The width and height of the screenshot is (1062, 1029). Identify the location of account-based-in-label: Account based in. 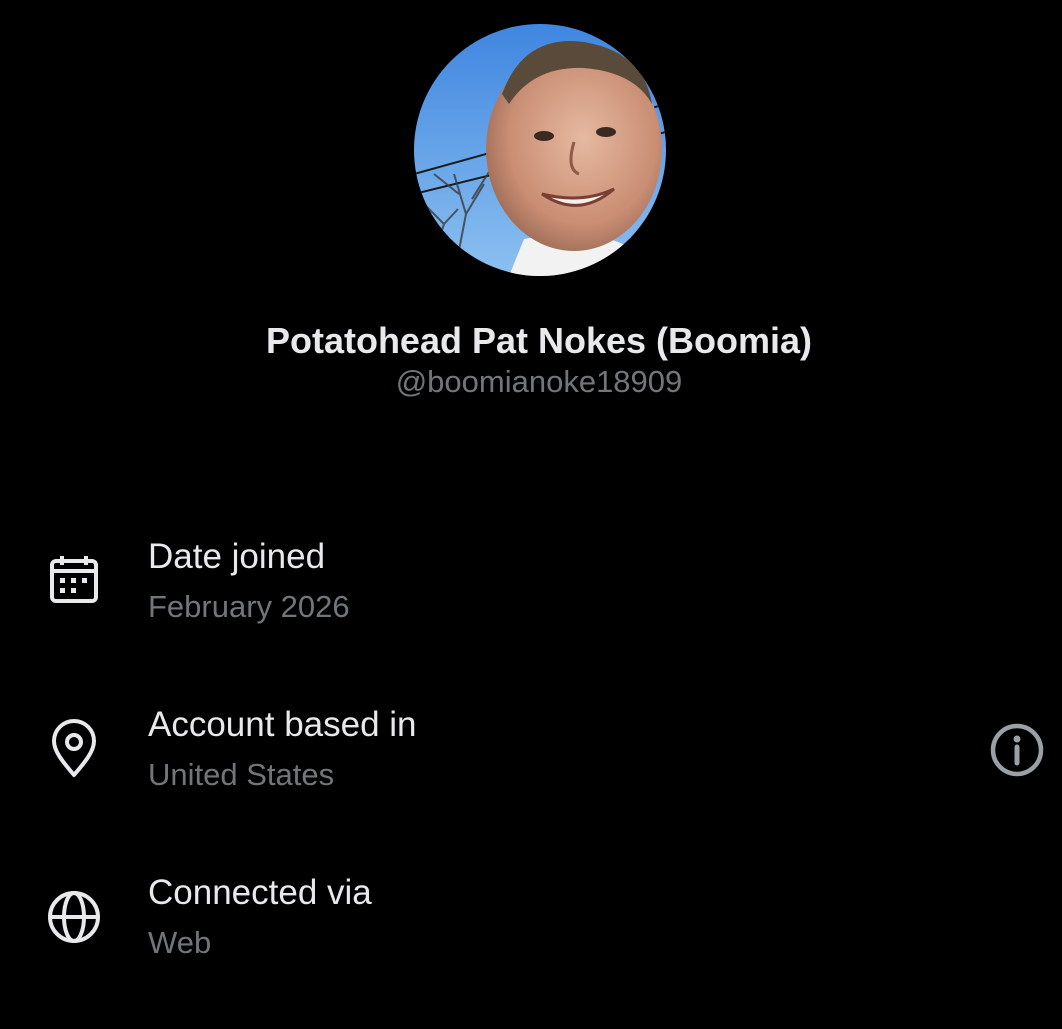
(282, 724).